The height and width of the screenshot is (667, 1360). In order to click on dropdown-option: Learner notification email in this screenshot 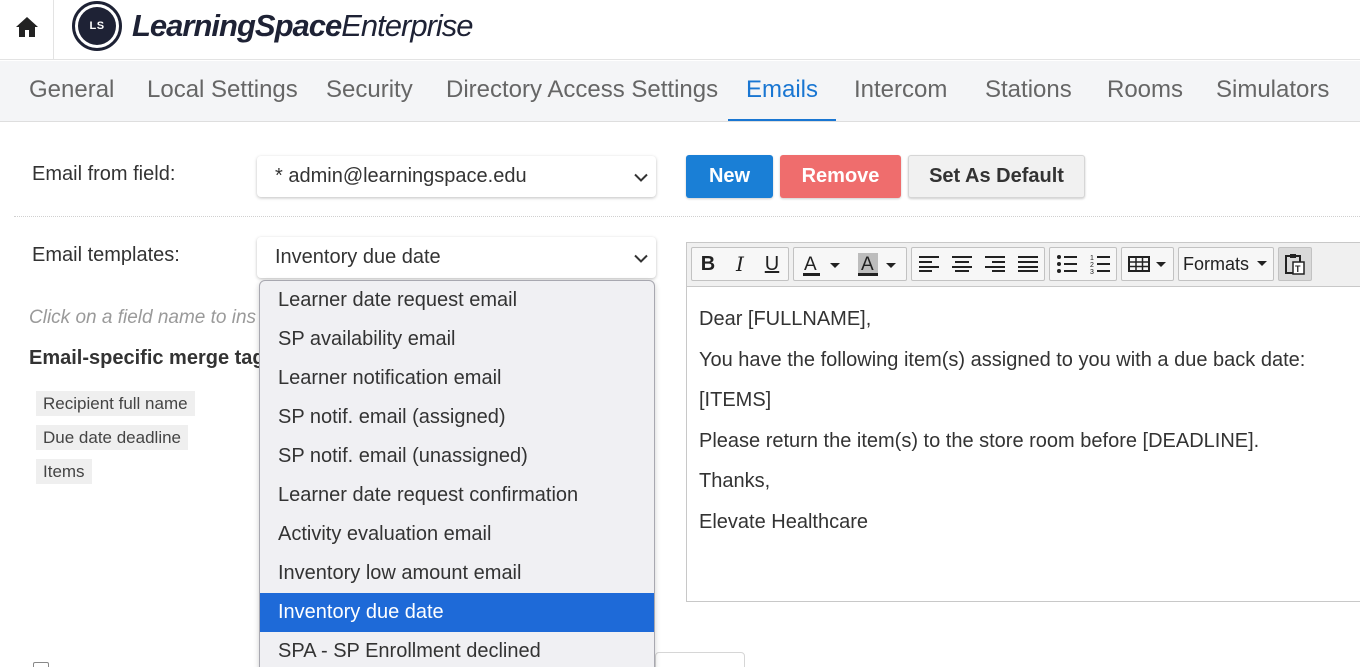, I will do `click(457, 378)`.